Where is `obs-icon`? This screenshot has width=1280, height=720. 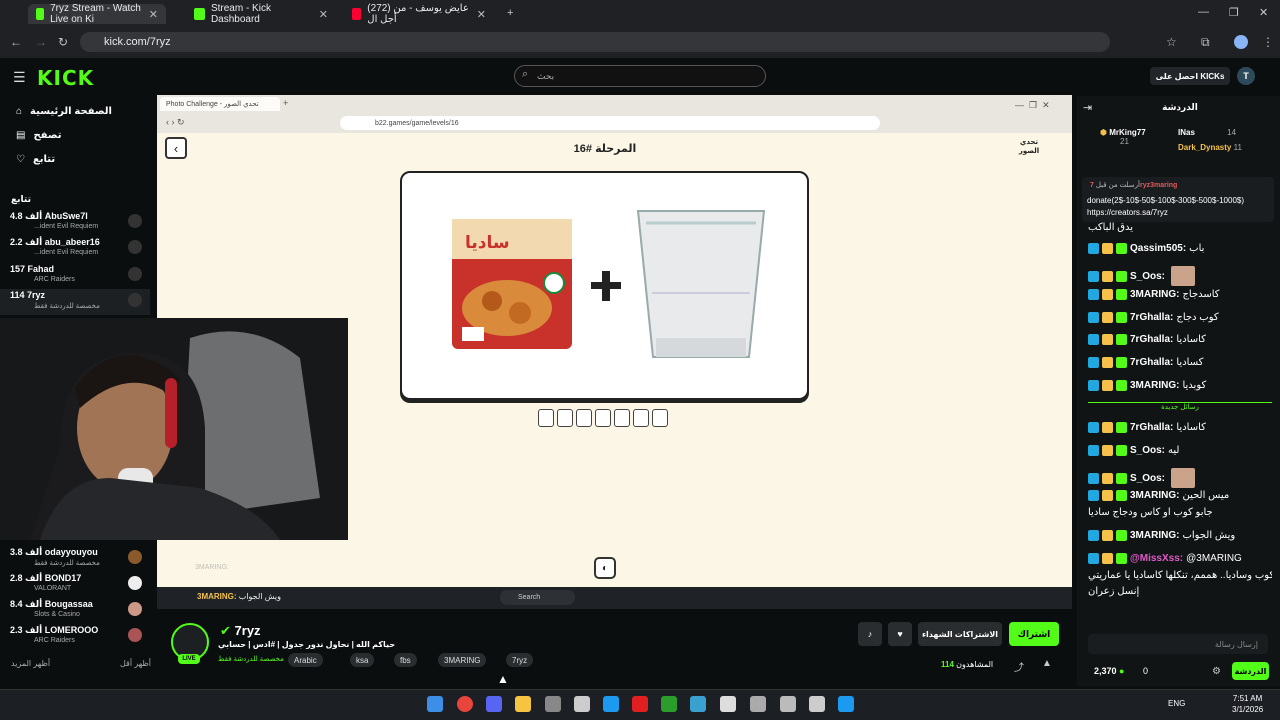
obs-icon is located at coordinates (758, 704).